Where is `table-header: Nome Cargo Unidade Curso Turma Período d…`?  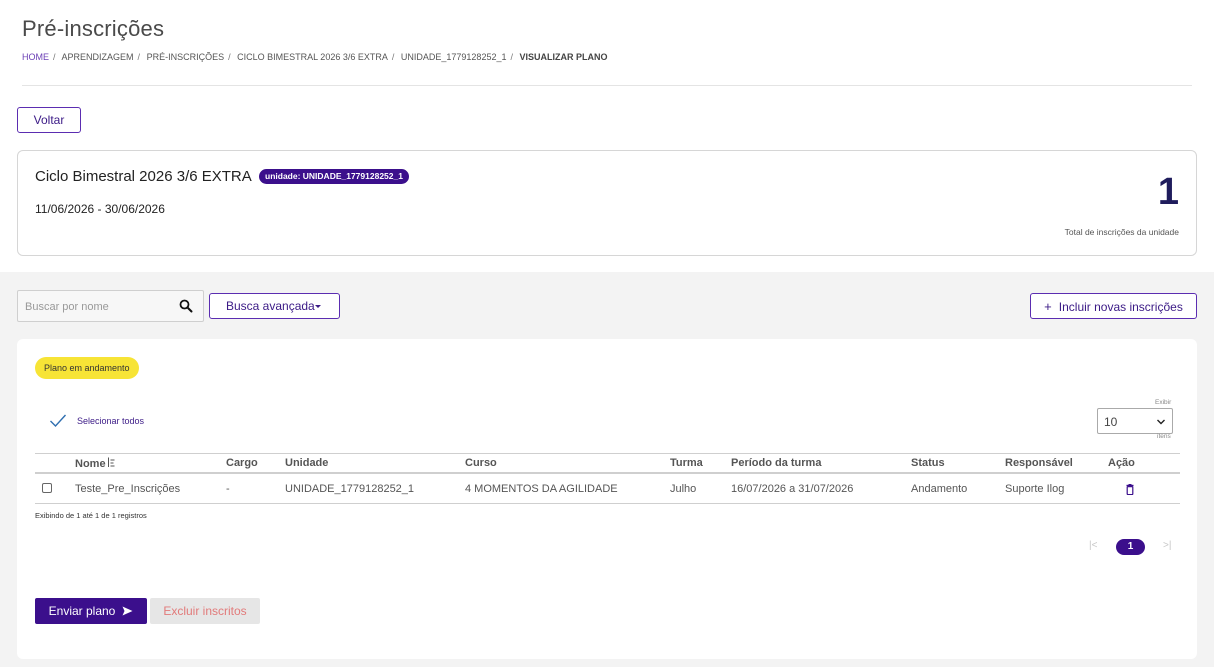
table-header: Nome Cargo Unidade Curso Turma Período d… is located at coordinates (607, 463).